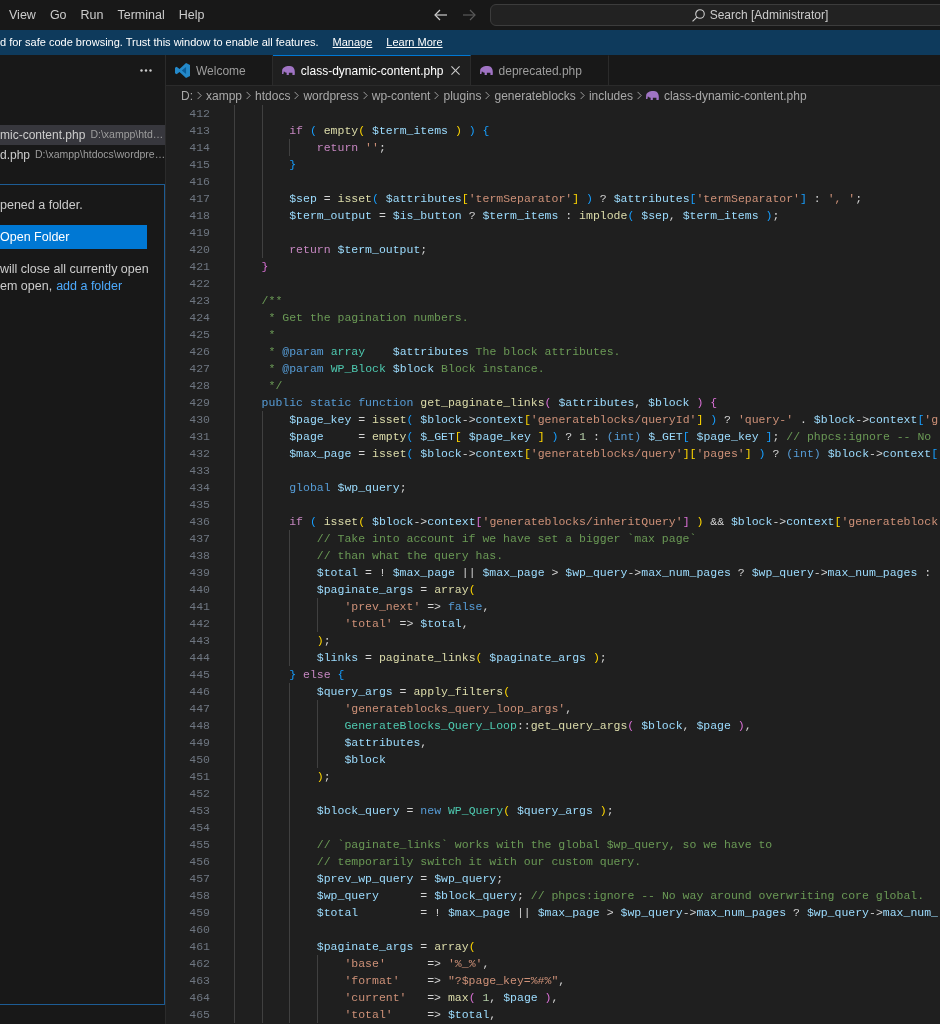 The width and height of the screenshot is (940, 1024). I want to click on code-line: $wp_query = $block_query; // phpcs:ignore -- No way around overwriting core global., so click(620, 896).